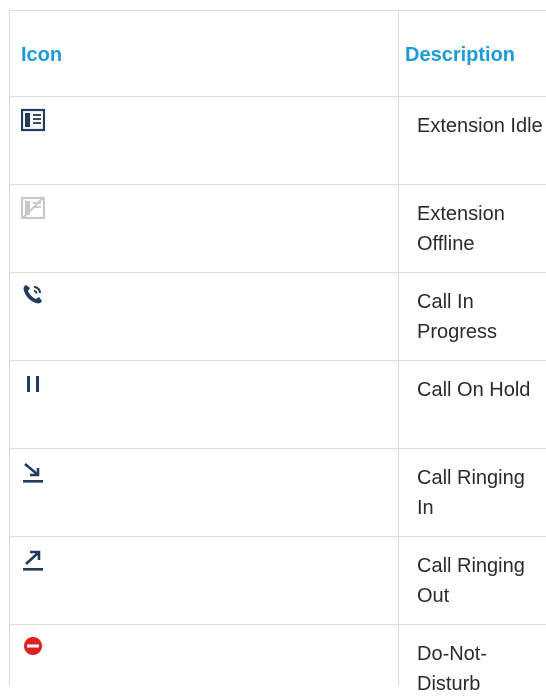 This screenshot has height=699, width=546. Describe the element at coordinates (474, 390) in the screenshot. I see `row-description: Call On Hold` at that location.